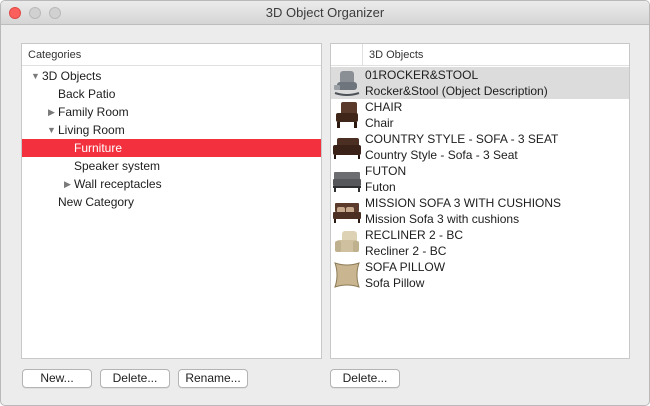 The width and height of the screenshot is (650, 406). What do you see at coordinates (347, 211) in the screenshot?
I see `mission-sofa-icon` at bounding box center [347, 211].